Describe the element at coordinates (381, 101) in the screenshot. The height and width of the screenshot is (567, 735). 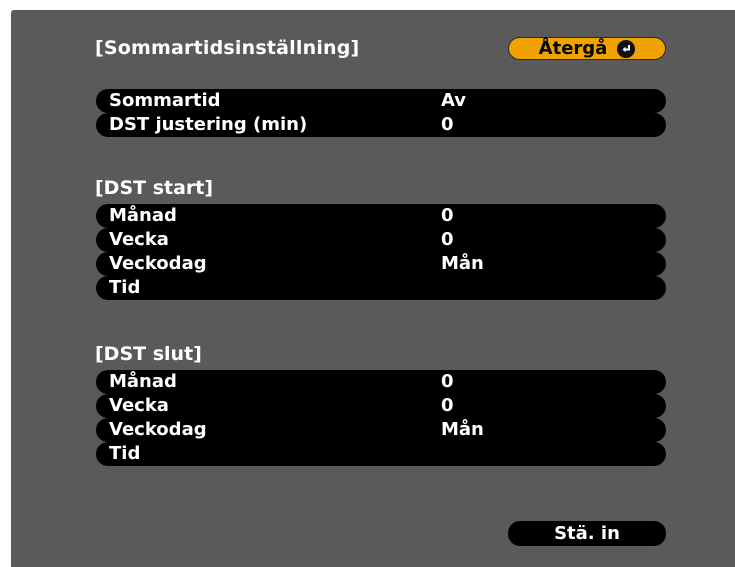
I see `setting-row-sommartid: Sommartid Av` at that location.